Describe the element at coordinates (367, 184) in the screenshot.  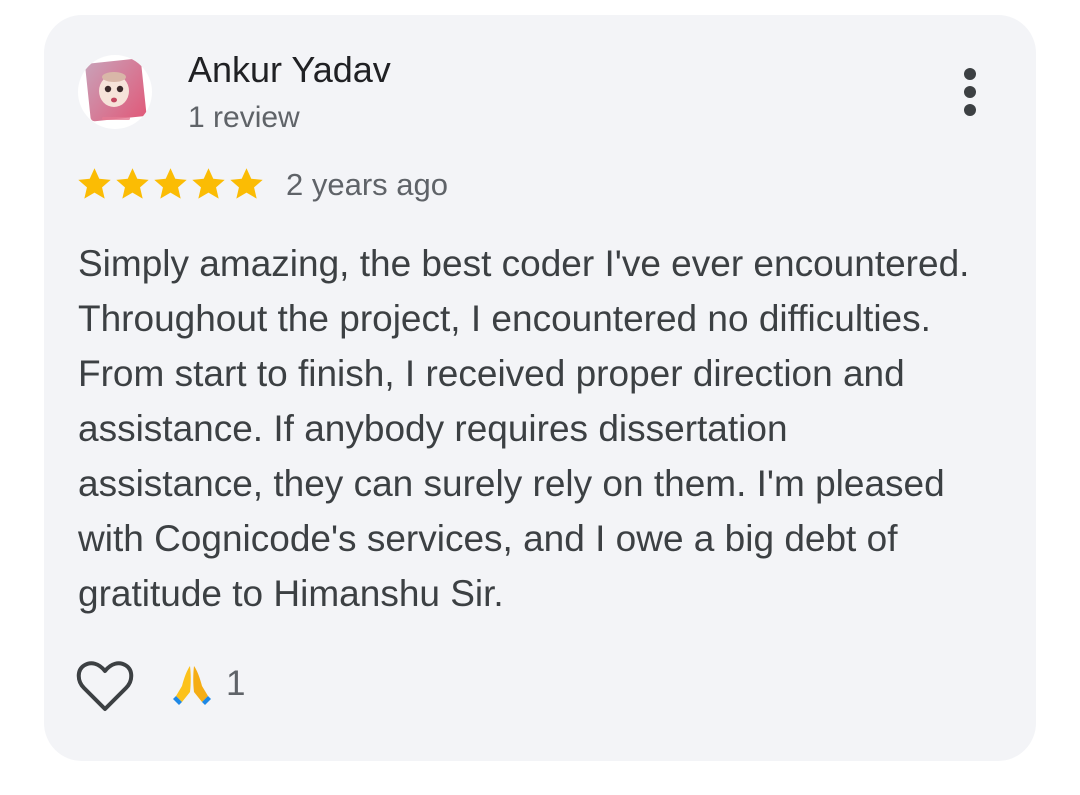
I see `review-date: 2 years ago` at that location.